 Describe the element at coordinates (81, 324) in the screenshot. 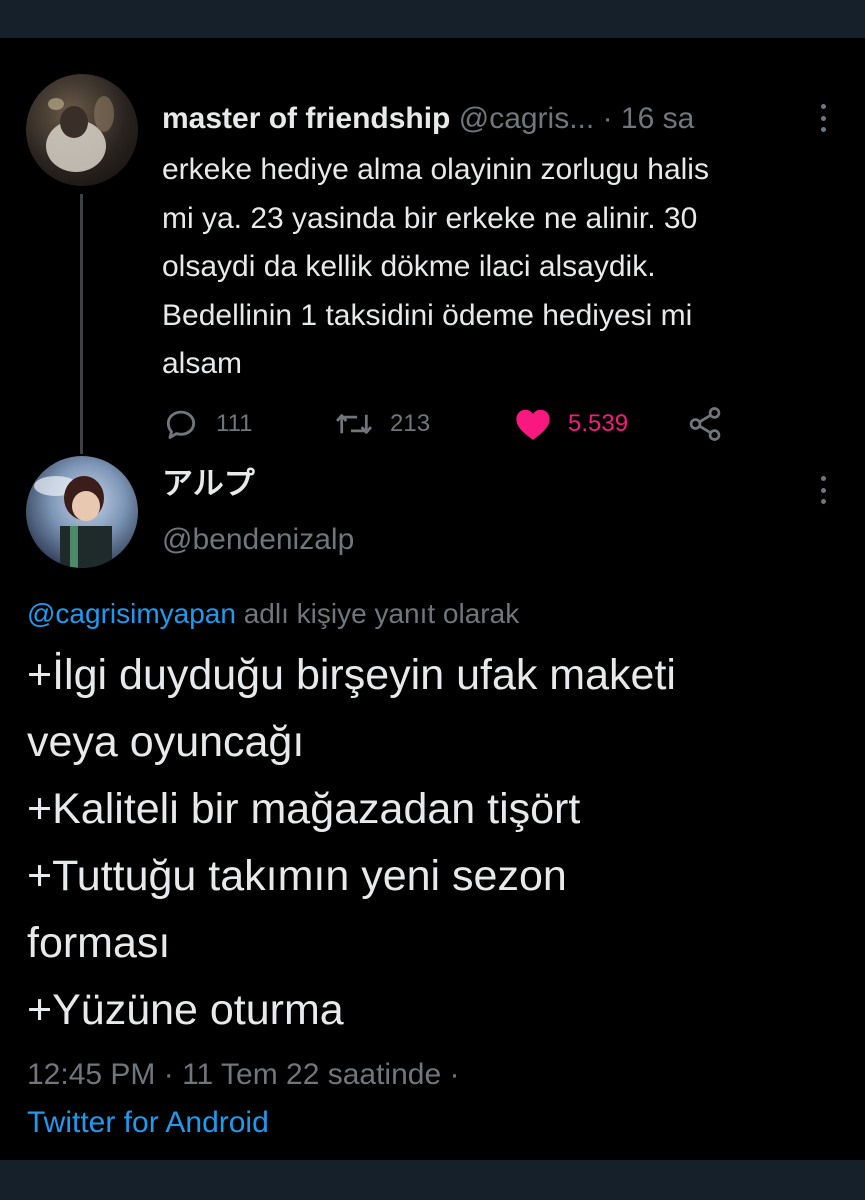

I see `thread-connector-line` at that location.